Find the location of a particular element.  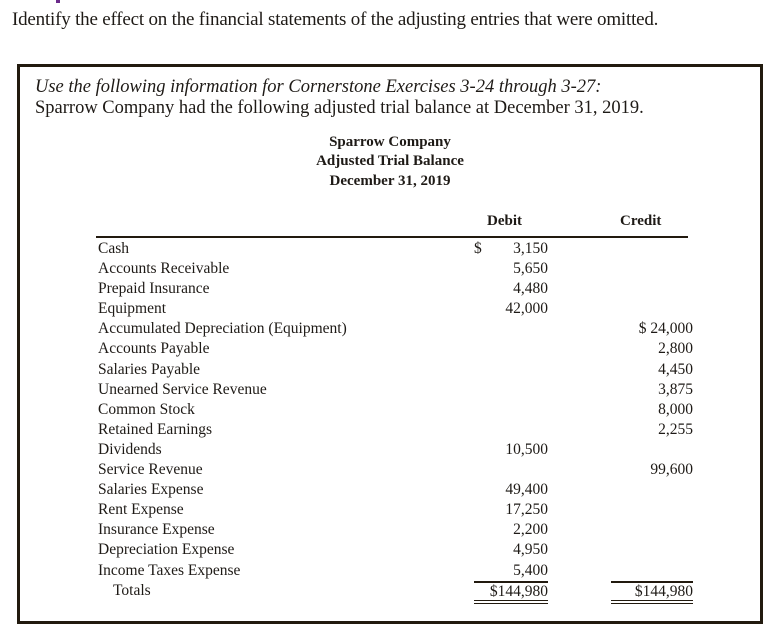

table-row: Accounts Receivable 5,650 is located at coordinates (396, 269).